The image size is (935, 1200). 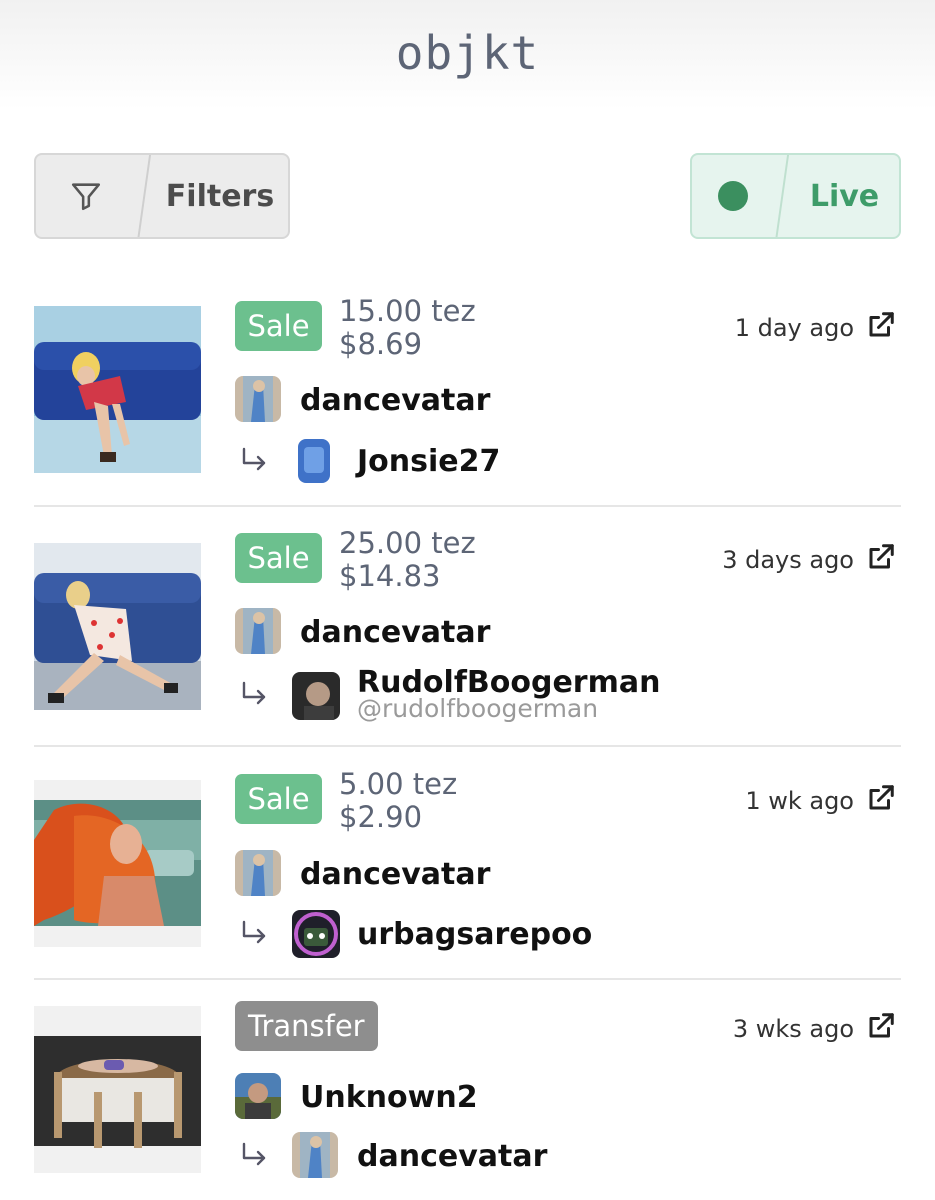 I want to click on live-label: Live, so click(x=844, y=196).